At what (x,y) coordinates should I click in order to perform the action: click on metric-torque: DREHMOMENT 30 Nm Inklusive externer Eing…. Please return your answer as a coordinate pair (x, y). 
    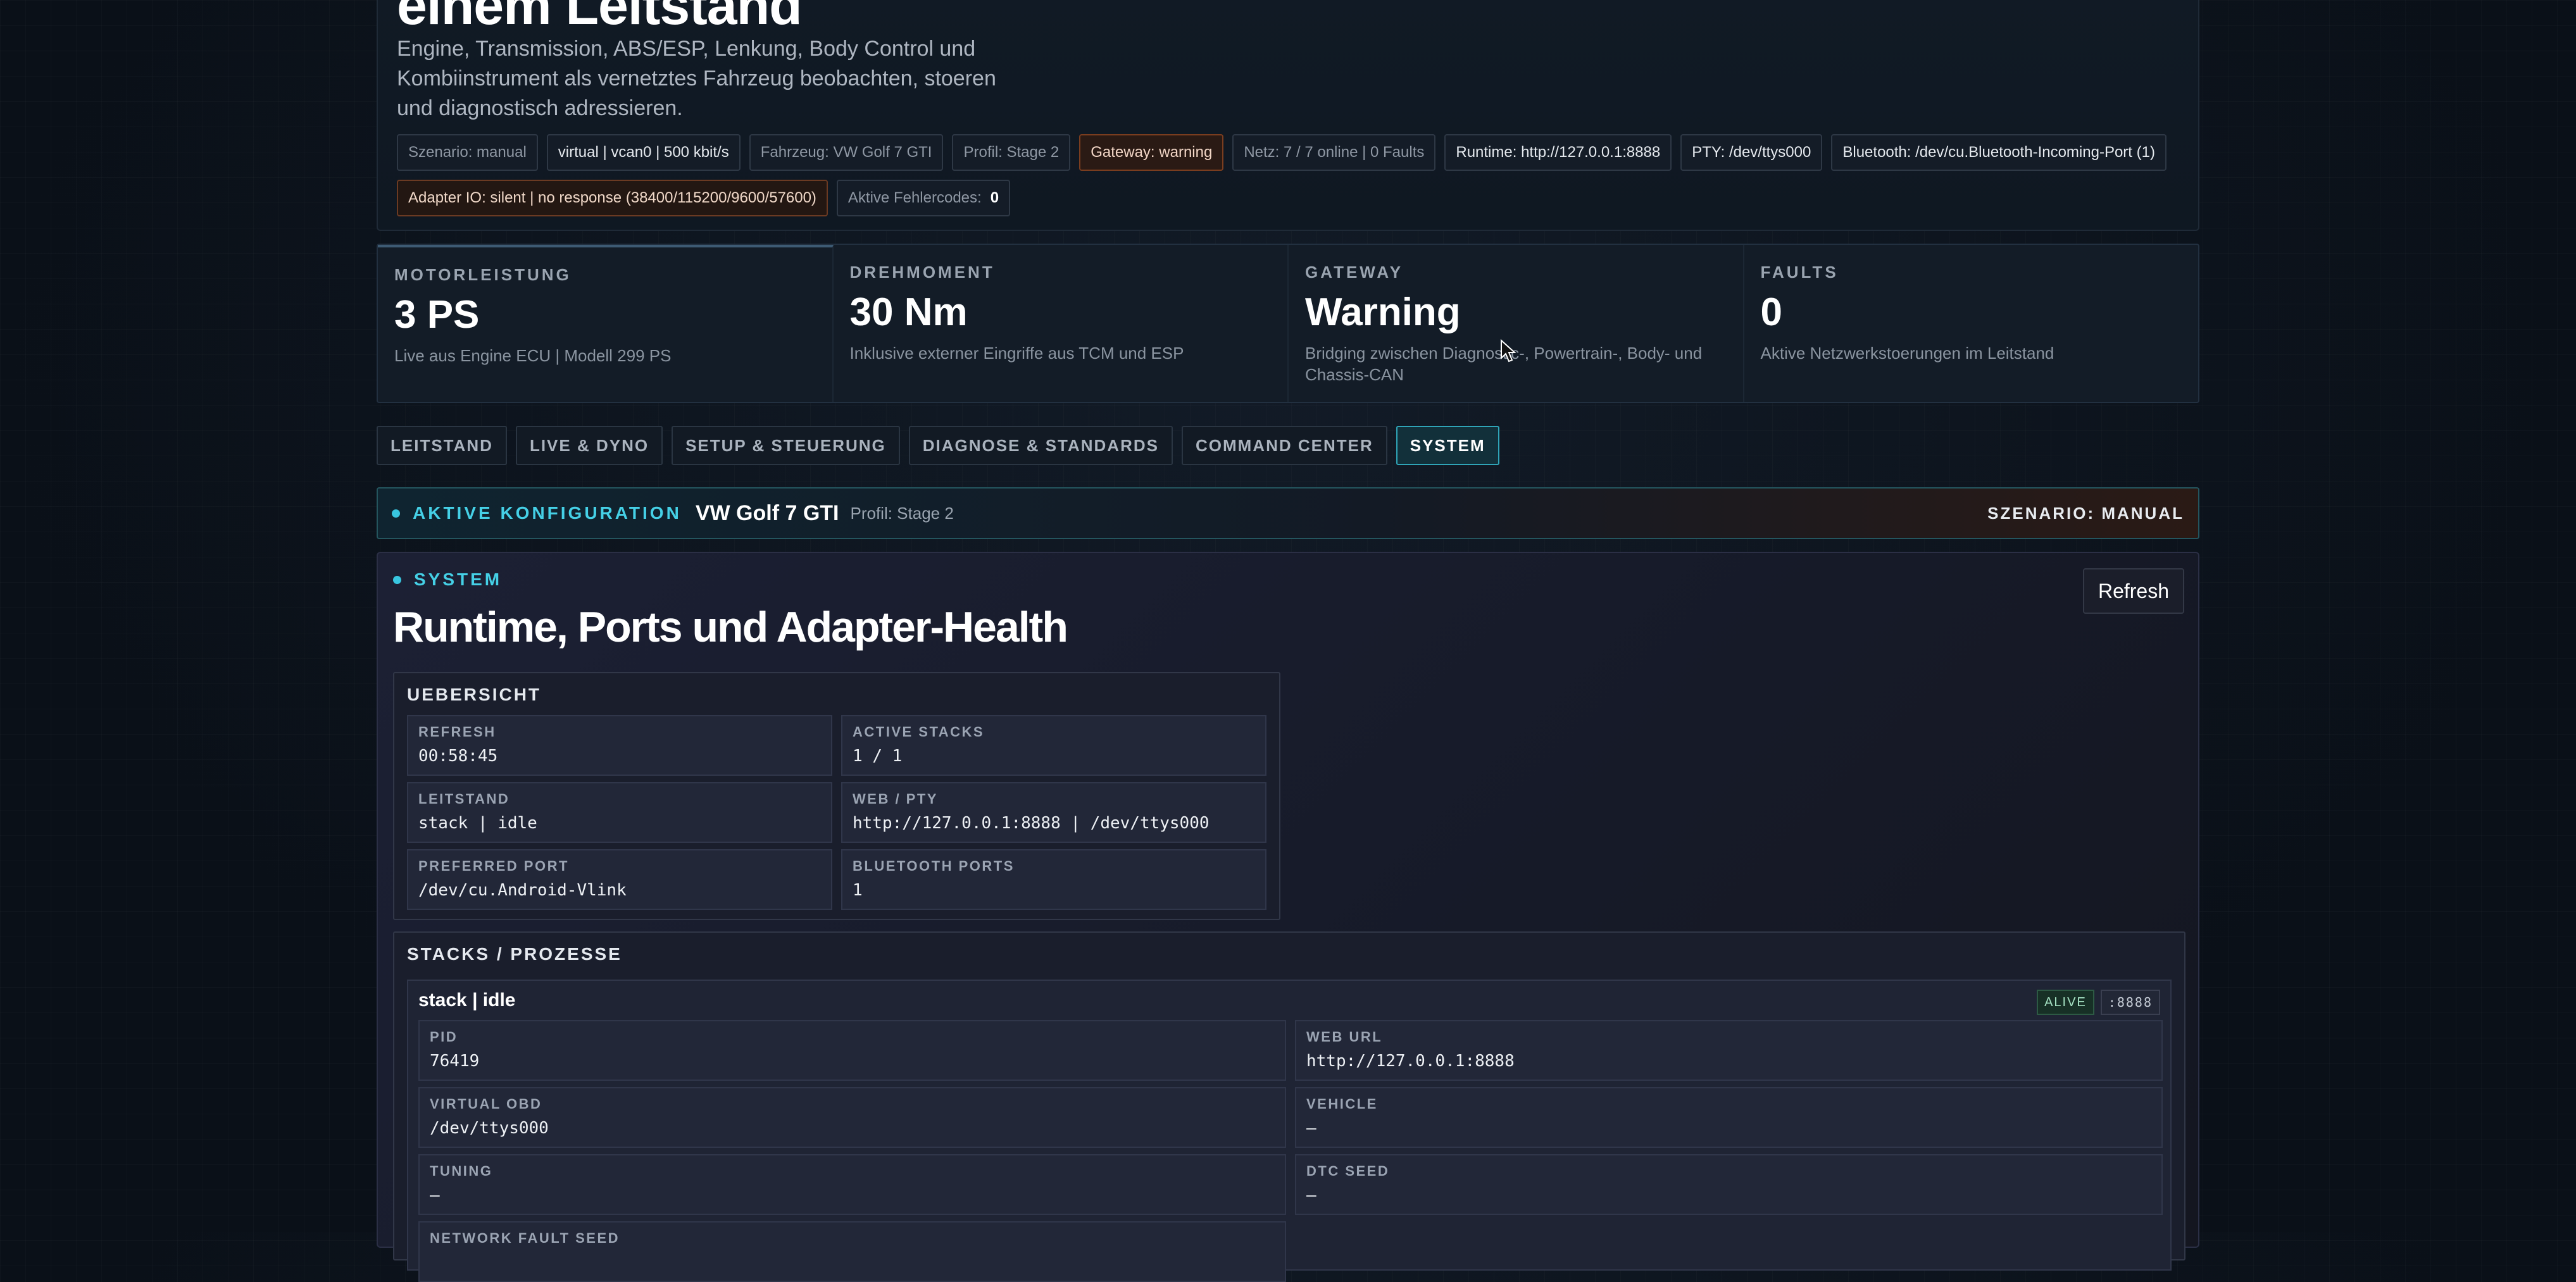
    Looking at the image, I should click on (1061, 323).